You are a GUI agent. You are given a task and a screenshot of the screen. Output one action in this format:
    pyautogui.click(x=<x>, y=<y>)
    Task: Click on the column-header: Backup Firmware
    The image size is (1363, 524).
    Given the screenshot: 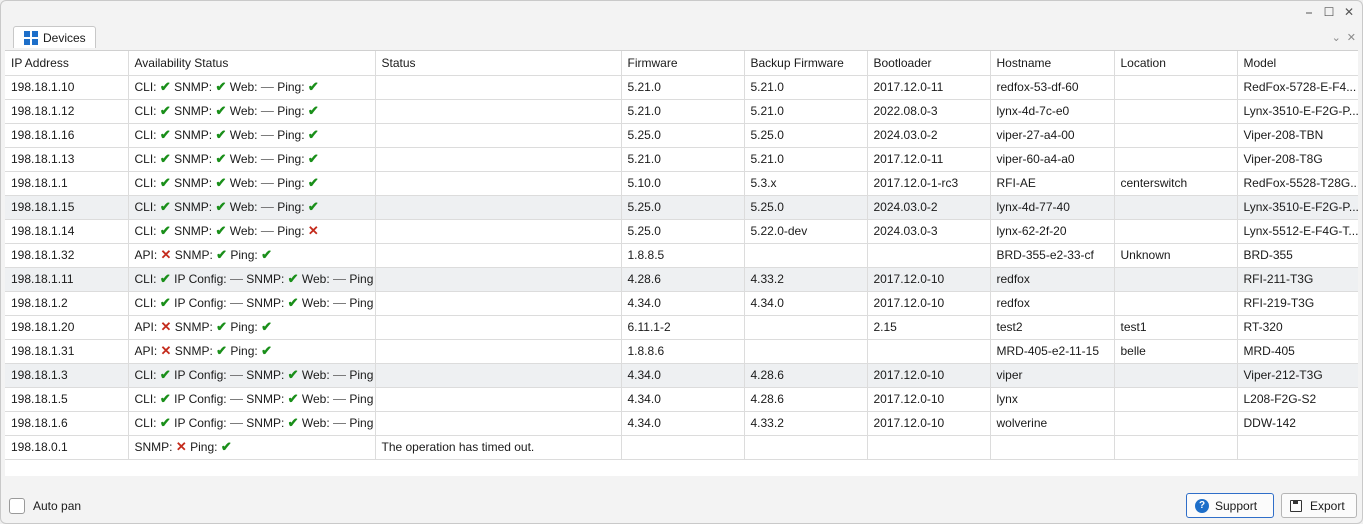 What is the action you would take?
    pyautogui.click(x=806, y=63)
    